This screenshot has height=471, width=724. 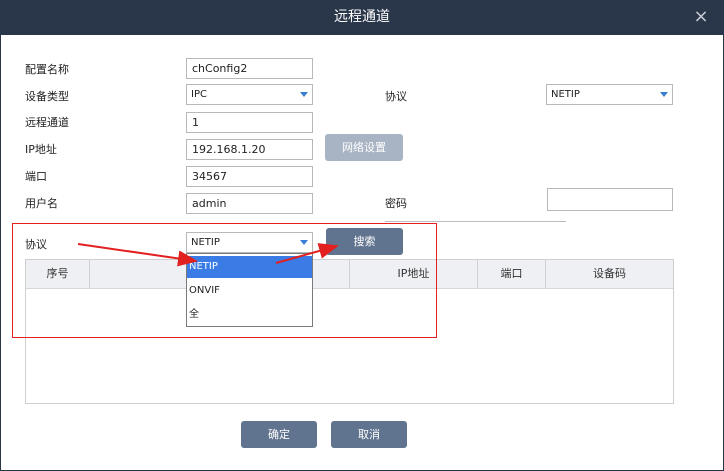 I want to click on dropdown-option-onvif: ONVIF, so click(x=249, y=291).